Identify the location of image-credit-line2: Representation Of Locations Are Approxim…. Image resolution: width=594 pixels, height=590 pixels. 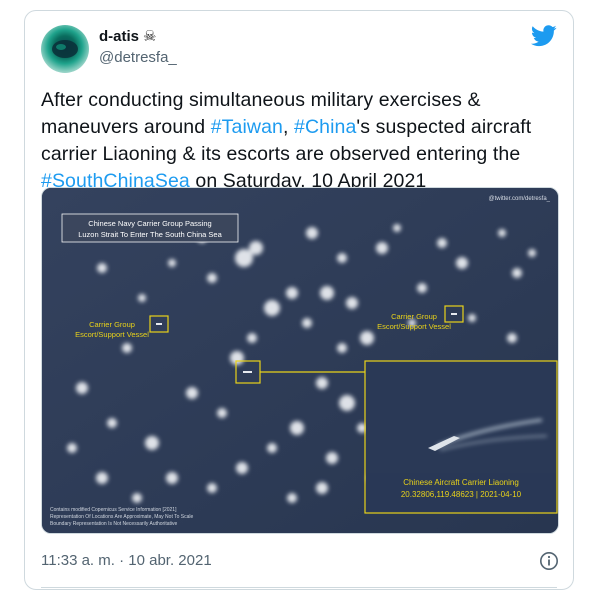
(122, 517).